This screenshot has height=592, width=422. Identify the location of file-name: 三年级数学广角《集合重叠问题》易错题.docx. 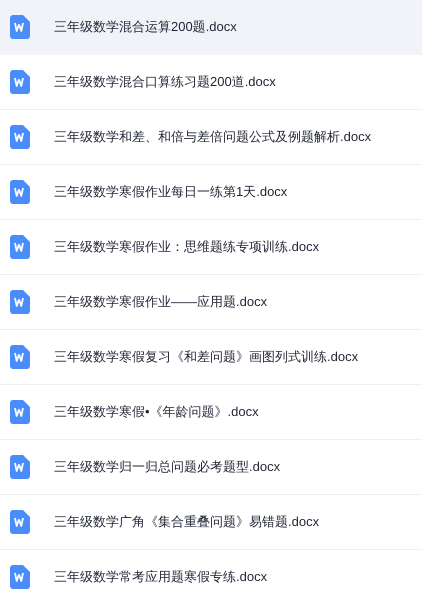
(187, 522).